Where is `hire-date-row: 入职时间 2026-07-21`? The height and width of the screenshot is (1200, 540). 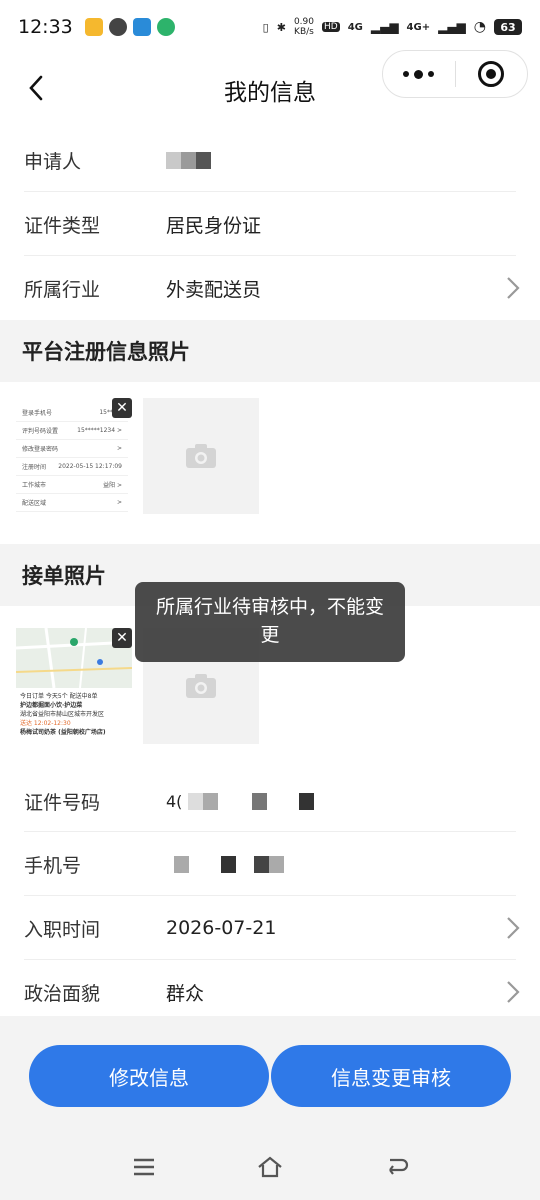 hire-date-row: 入职时间 2026-07-21 is located at coordinates (270, 928).